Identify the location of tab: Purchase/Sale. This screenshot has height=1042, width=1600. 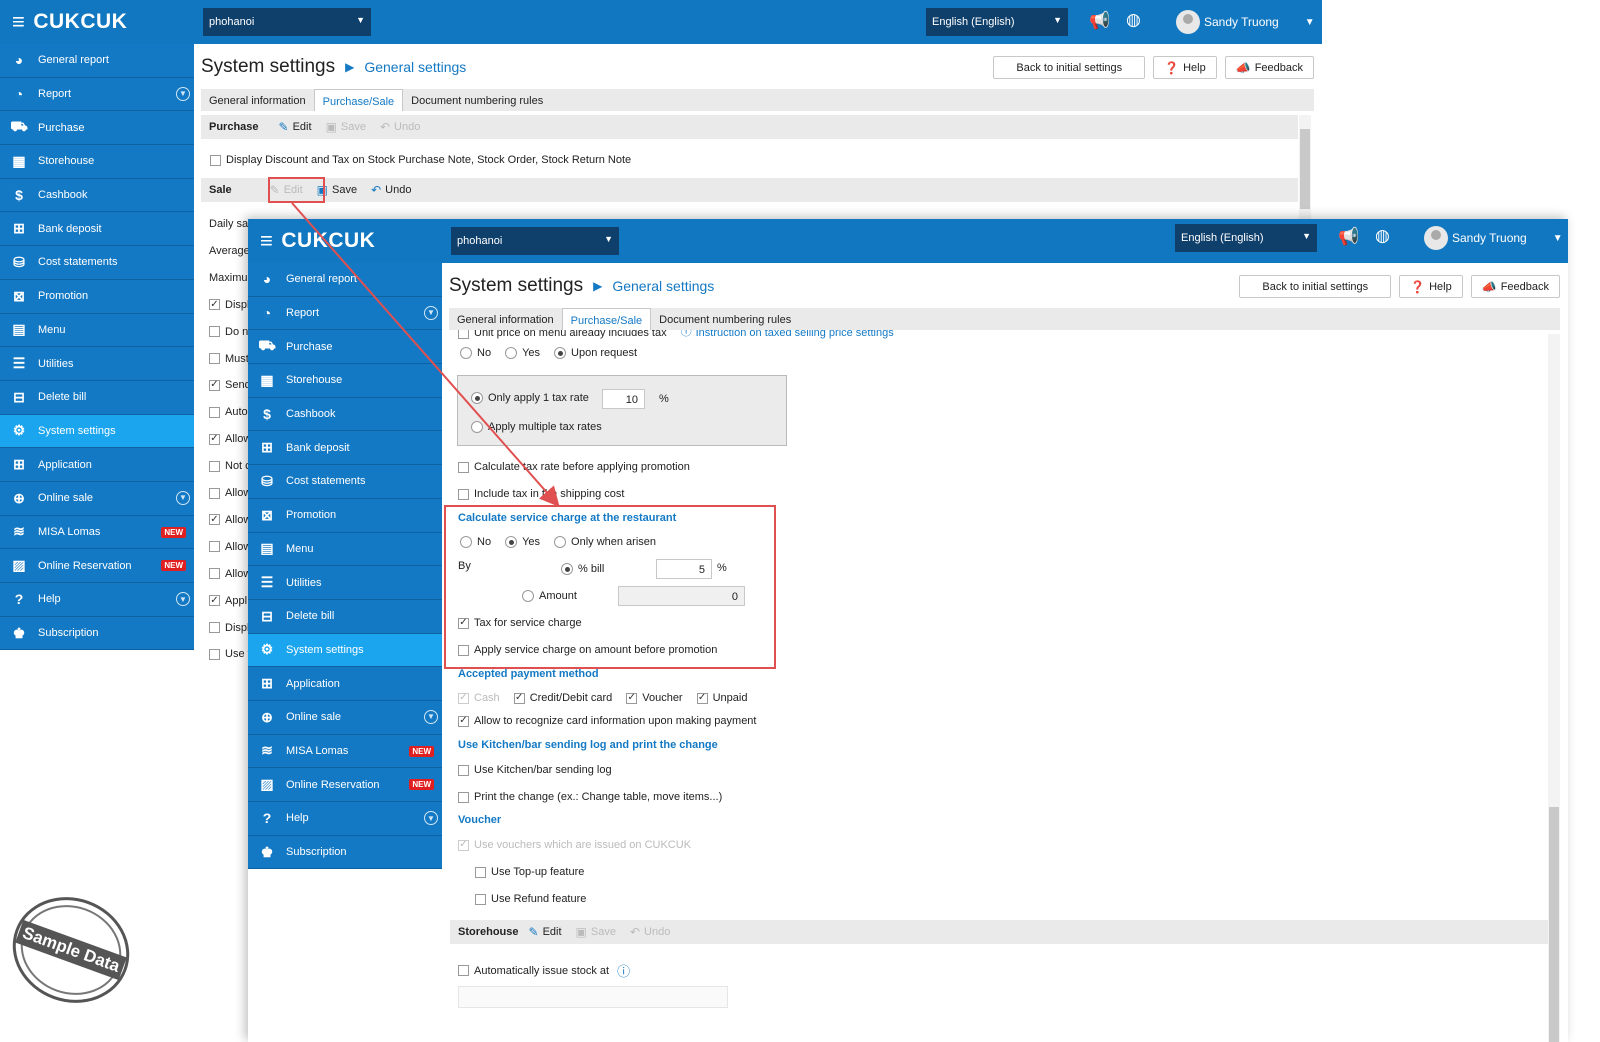
(606, 319).